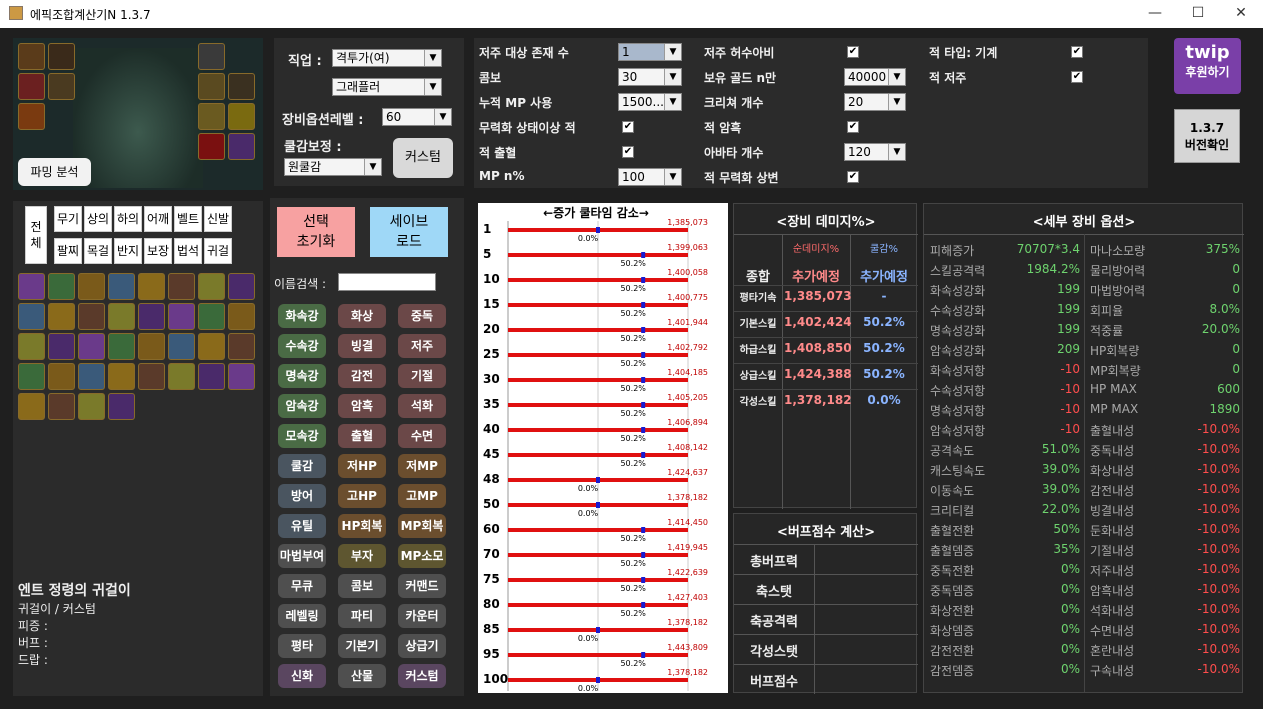 The width and height of the screenshot is (1263, 709). Describe the element at coordinates (422, 496) in the screenshot. I see `filter-button: 고MP` at that location.